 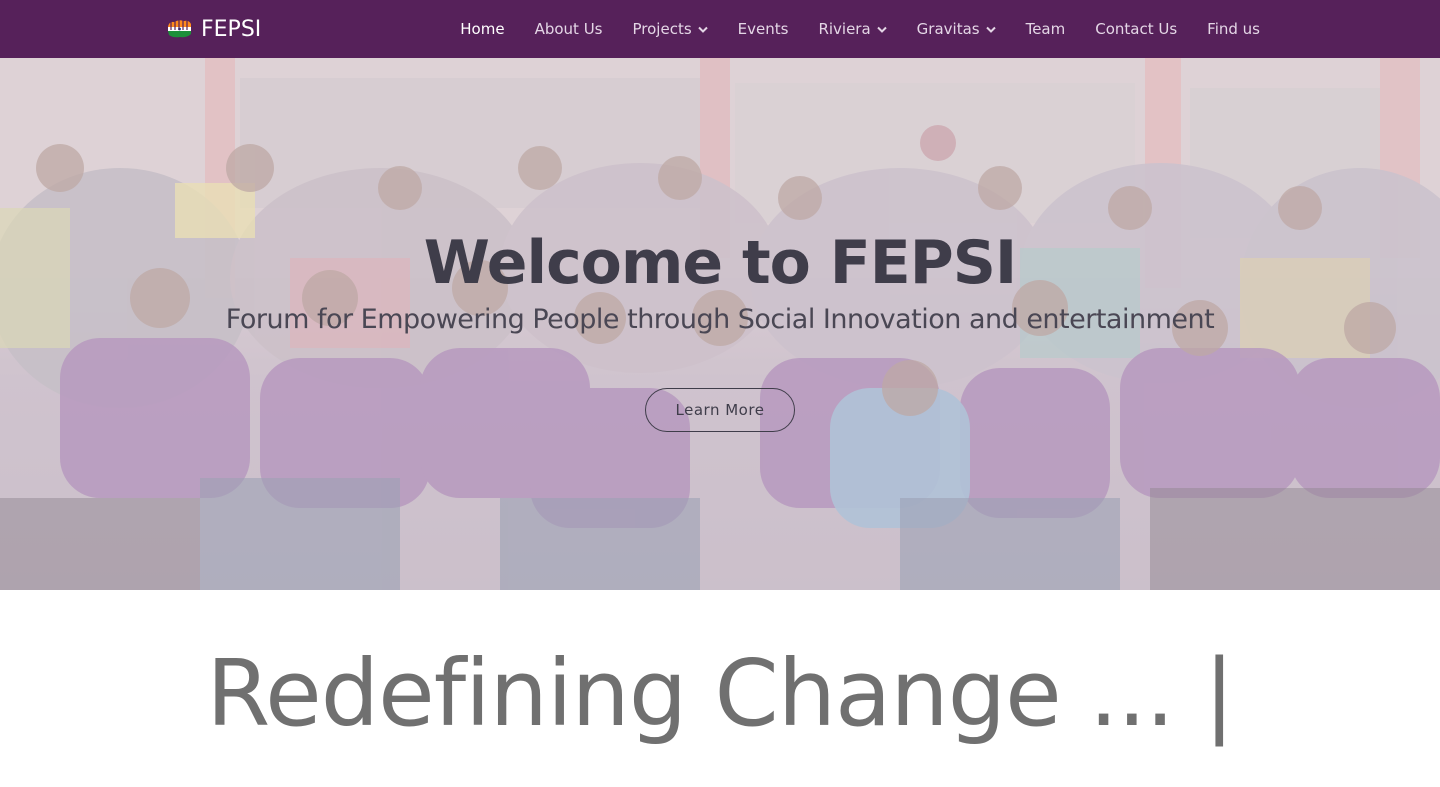 I want to click on nav-item-label: Home, so click(x=482, y=29).